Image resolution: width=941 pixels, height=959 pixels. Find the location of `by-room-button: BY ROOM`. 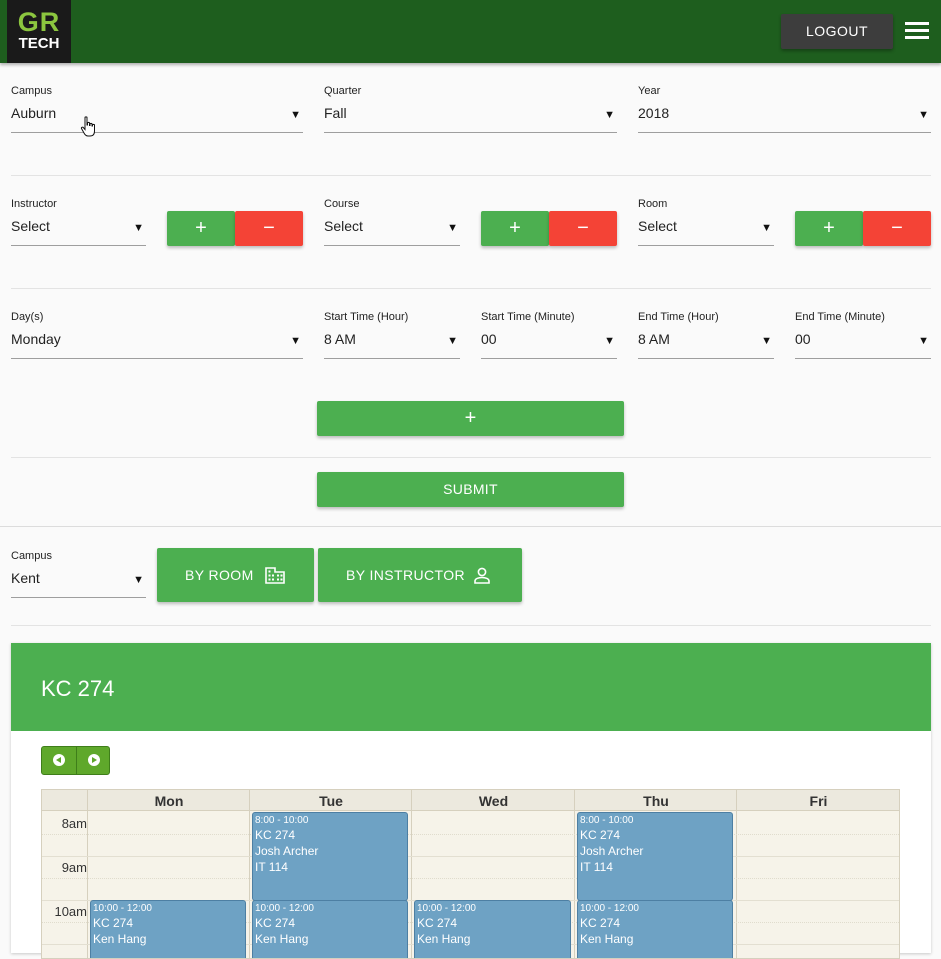

by-room-button: BY ROOM is located at coordinates (235, 575).